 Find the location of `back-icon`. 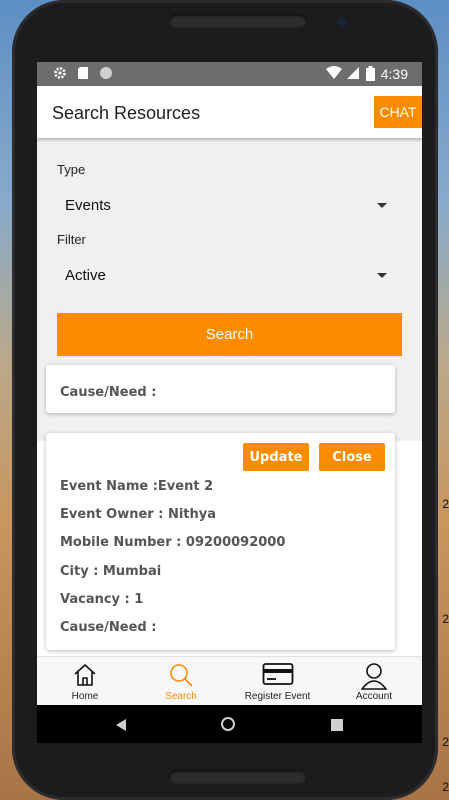

back-icon is located at coordinates (122, 727).